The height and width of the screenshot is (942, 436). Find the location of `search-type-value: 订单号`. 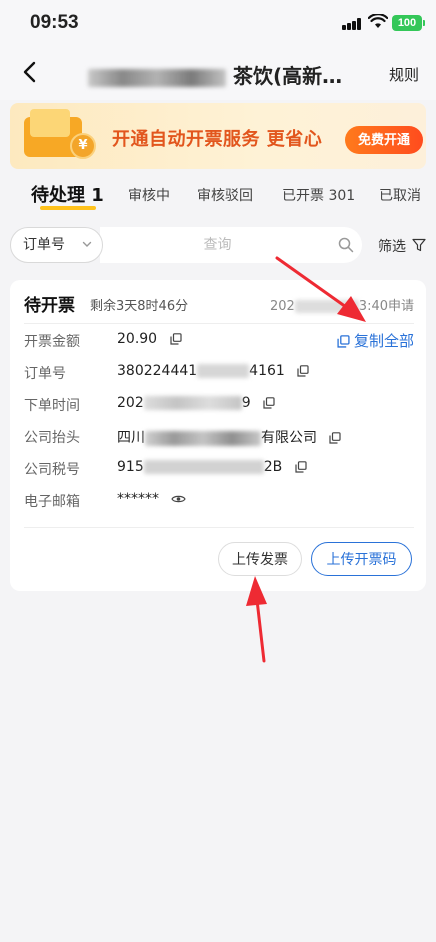

search-type-value: 订单号 is located at coordinates (44, 245).